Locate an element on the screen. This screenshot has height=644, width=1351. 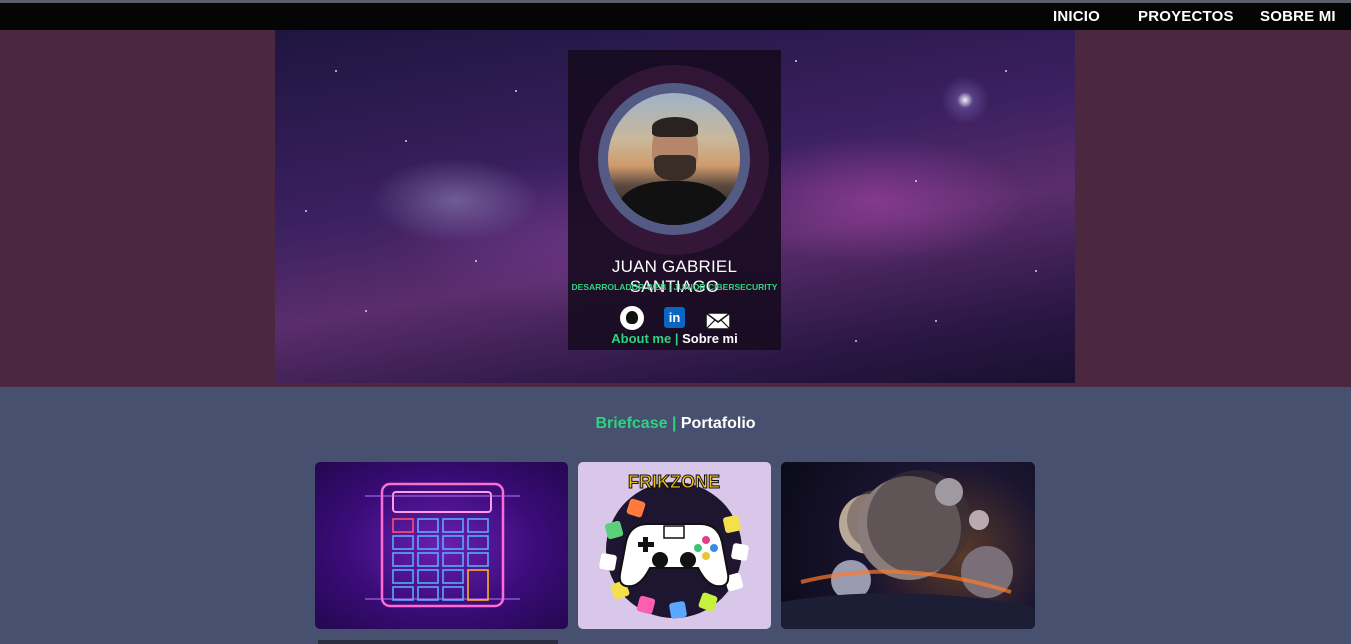
portfolio-title: Briefcase | Portafolio is located at coordinates (675, 424).